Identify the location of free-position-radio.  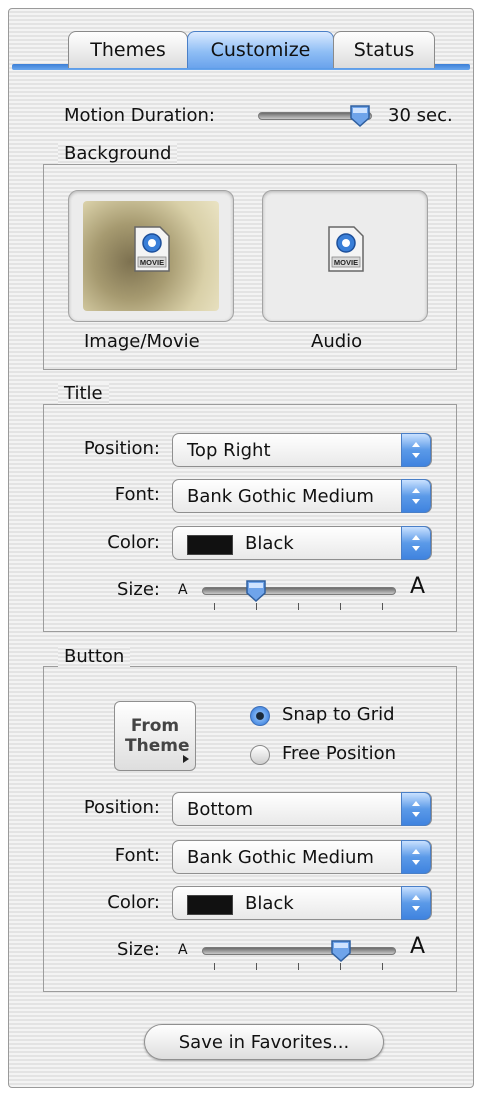
(260, 755).